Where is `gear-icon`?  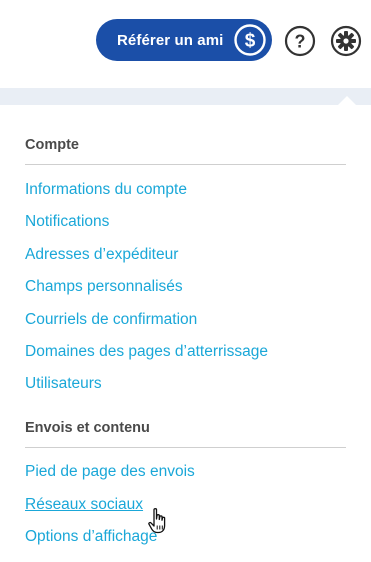 gear-icon is located at coordinates (346, 41).